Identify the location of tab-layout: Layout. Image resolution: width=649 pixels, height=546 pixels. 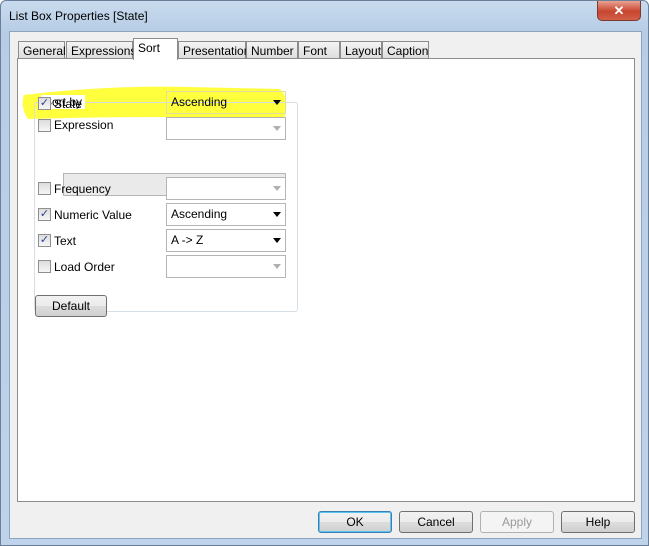
(361, 50).